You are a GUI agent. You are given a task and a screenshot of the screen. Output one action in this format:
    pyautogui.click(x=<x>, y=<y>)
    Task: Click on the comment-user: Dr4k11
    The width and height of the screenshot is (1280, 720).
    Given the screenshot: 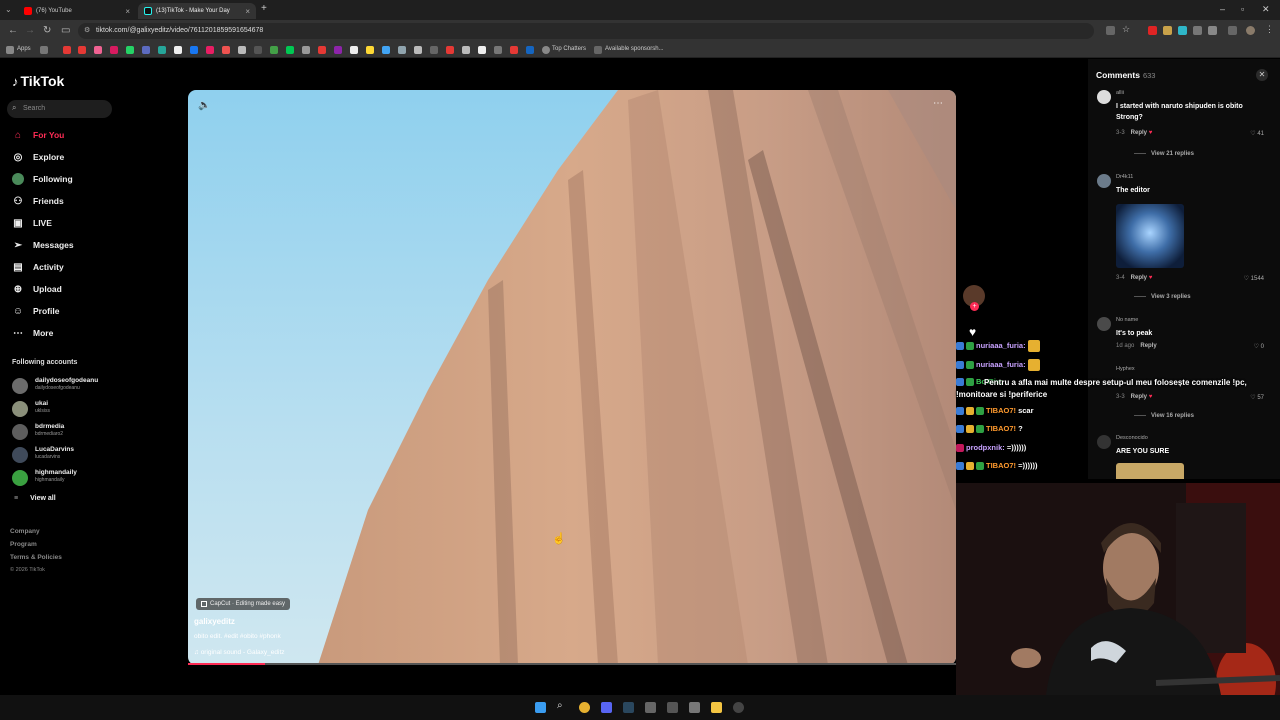 What is the action you would take?
    pyautogui.click(x=1124, y=177)
    